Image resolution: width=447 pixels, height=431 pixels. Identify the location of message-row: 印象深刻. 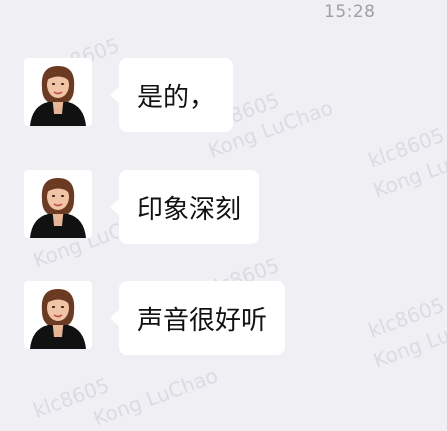
(142, 207).